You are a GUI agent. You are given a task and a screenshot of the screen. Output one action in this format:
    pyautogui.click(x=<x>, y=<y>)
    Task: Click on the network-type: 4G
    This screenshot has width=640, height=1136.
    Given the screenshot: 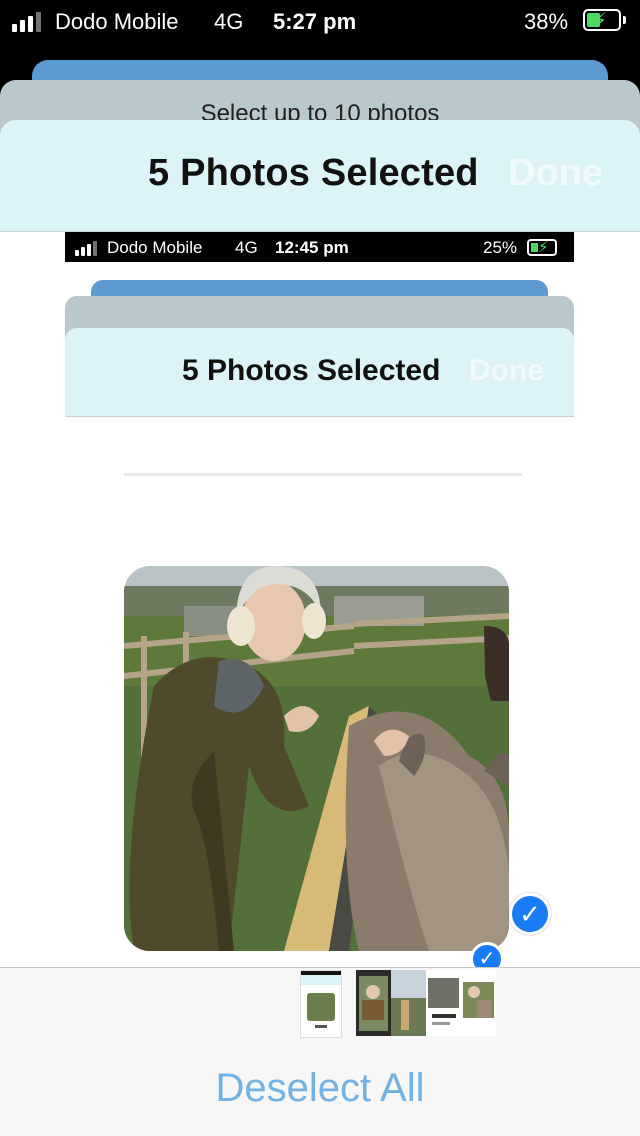 What is the action you would take?
    pyautogui.click(x=229, y=21)
    